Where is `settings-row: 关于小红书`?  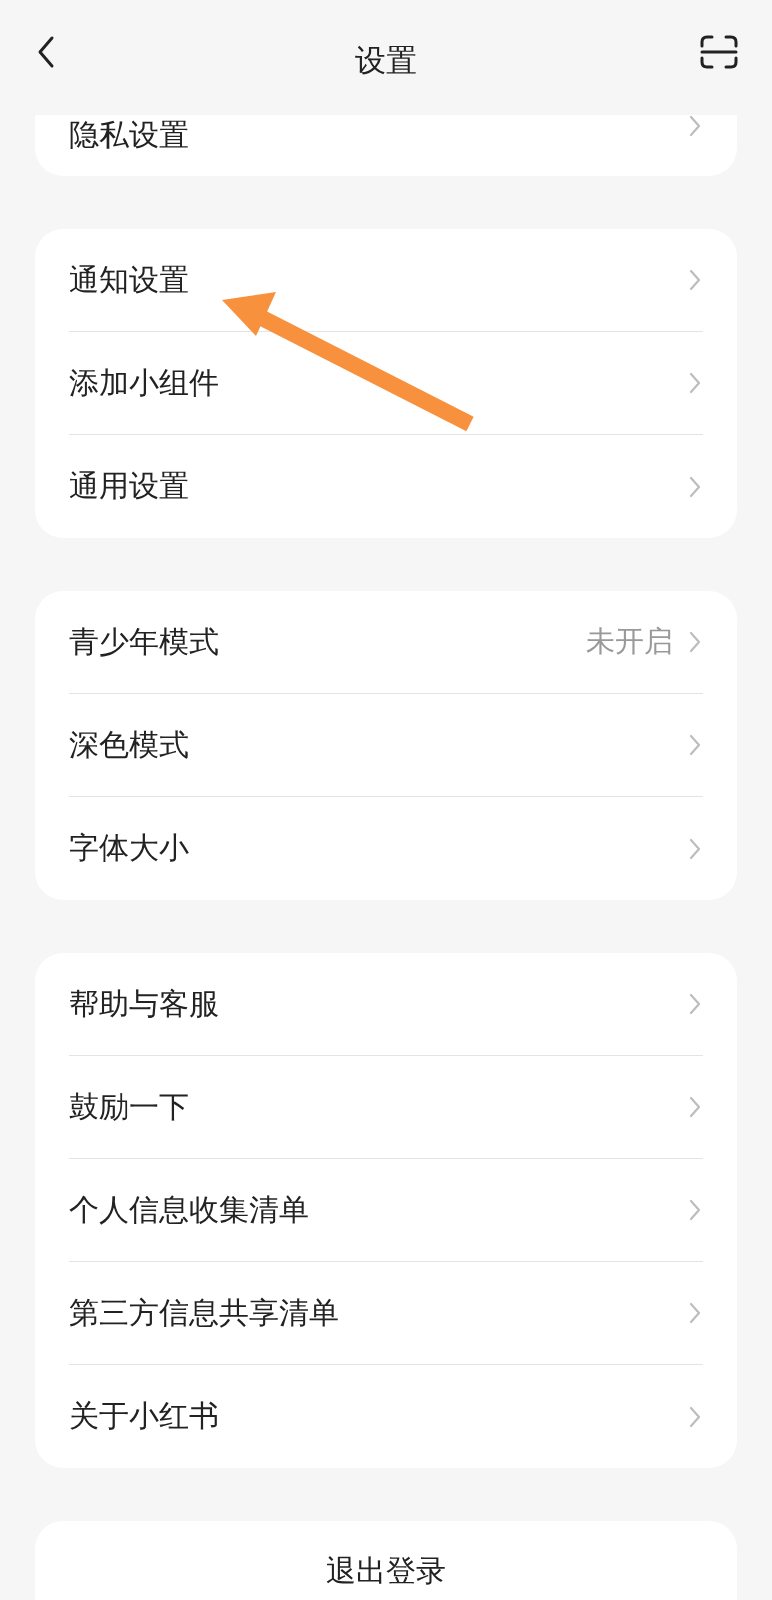
settings-row: 关于小红书 is located at coordinates (386, 1416).